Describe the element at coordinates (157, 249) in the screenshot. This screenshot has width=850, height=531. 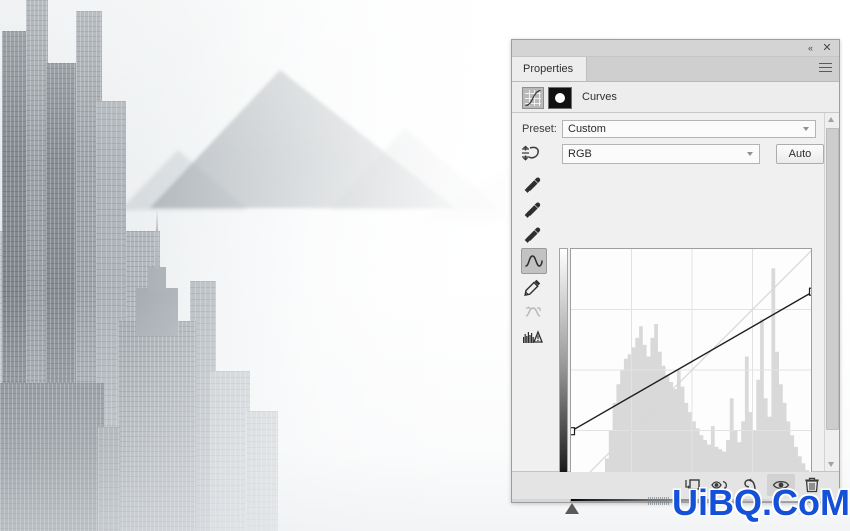
I see `empire-state-building-spire` at that location.